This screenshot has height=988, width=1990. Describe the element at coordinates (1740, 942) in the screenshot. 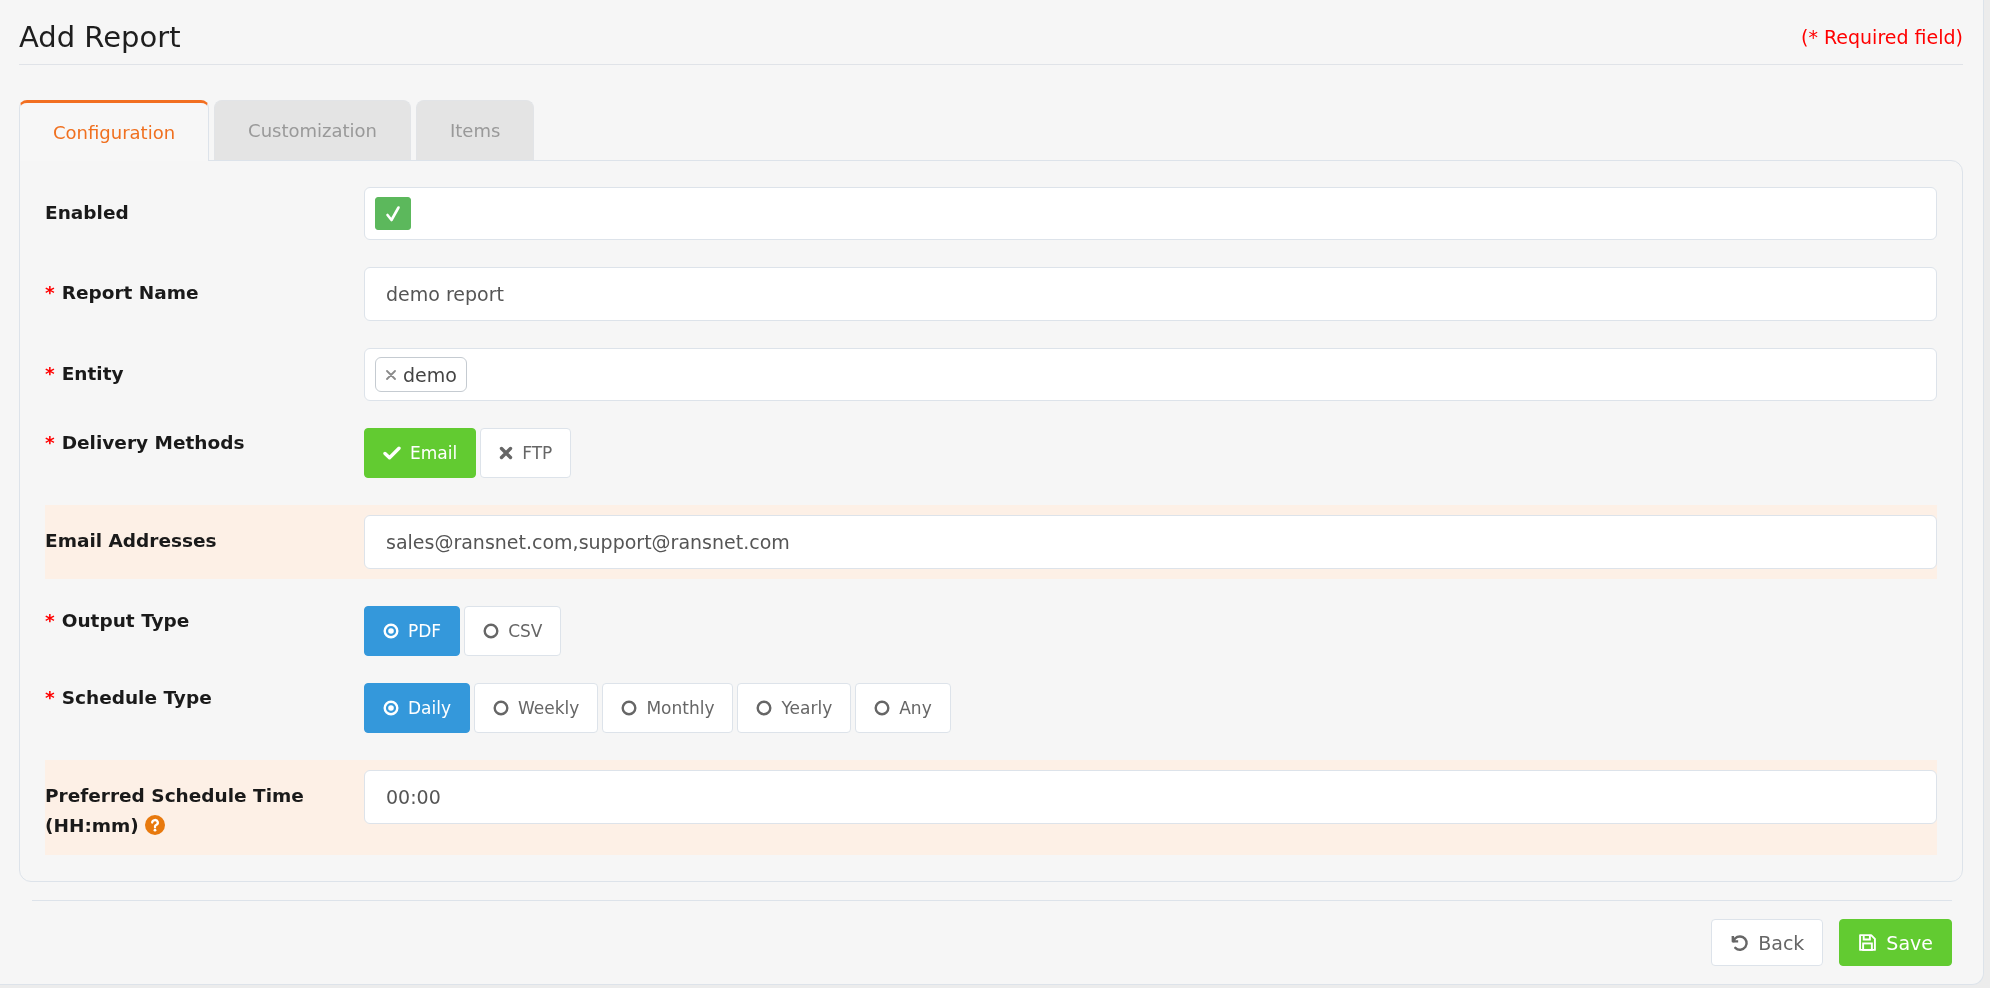

I see `circular-arrow-icon` at that location.